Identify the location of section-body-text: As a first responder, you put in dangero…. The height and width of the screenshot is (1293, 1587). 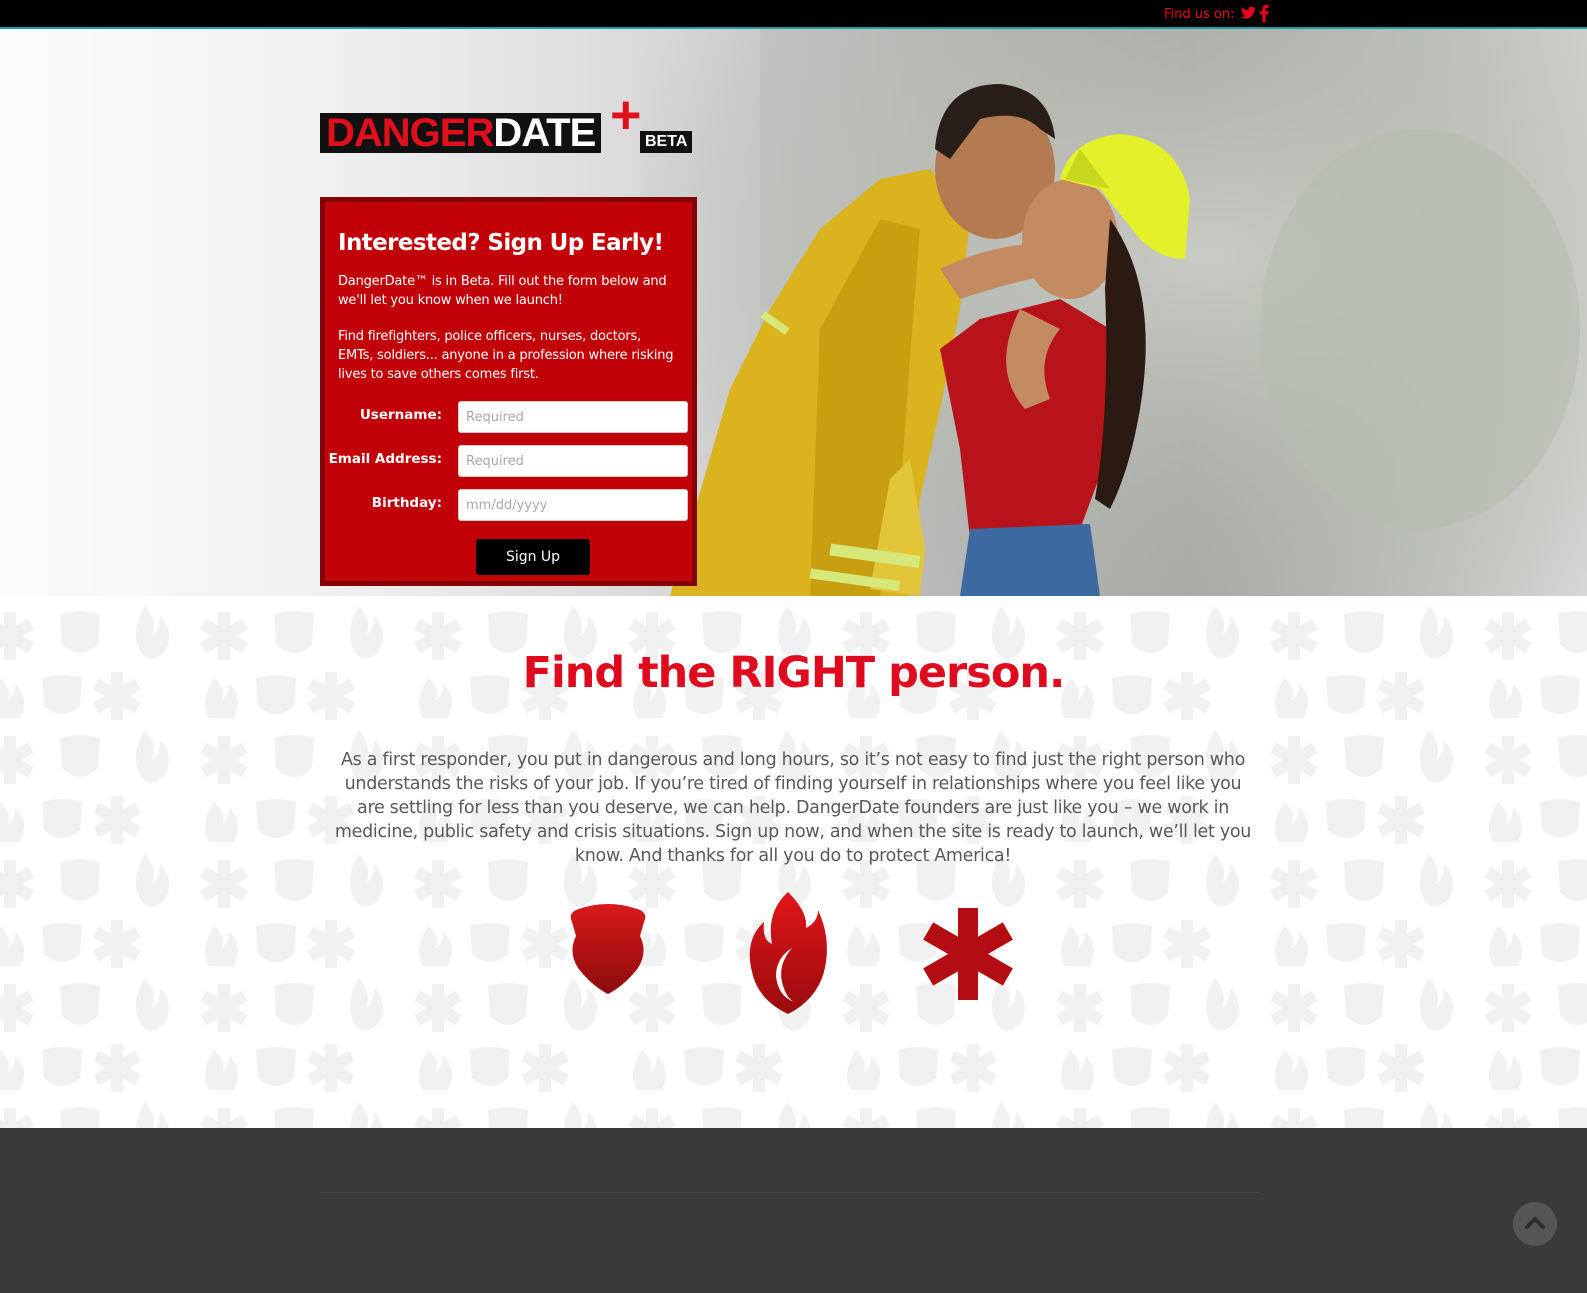
(793, 808).